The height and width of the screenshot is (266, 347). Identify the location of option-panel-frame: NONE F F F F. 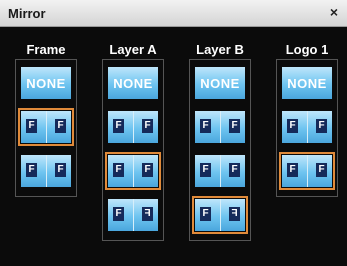
(46, 128).